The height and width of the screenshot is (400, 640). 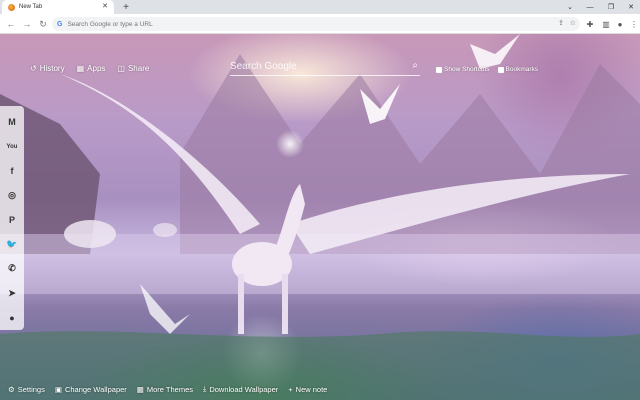 I want to click on download-icon: ⤓, so click(x=205, y=388).